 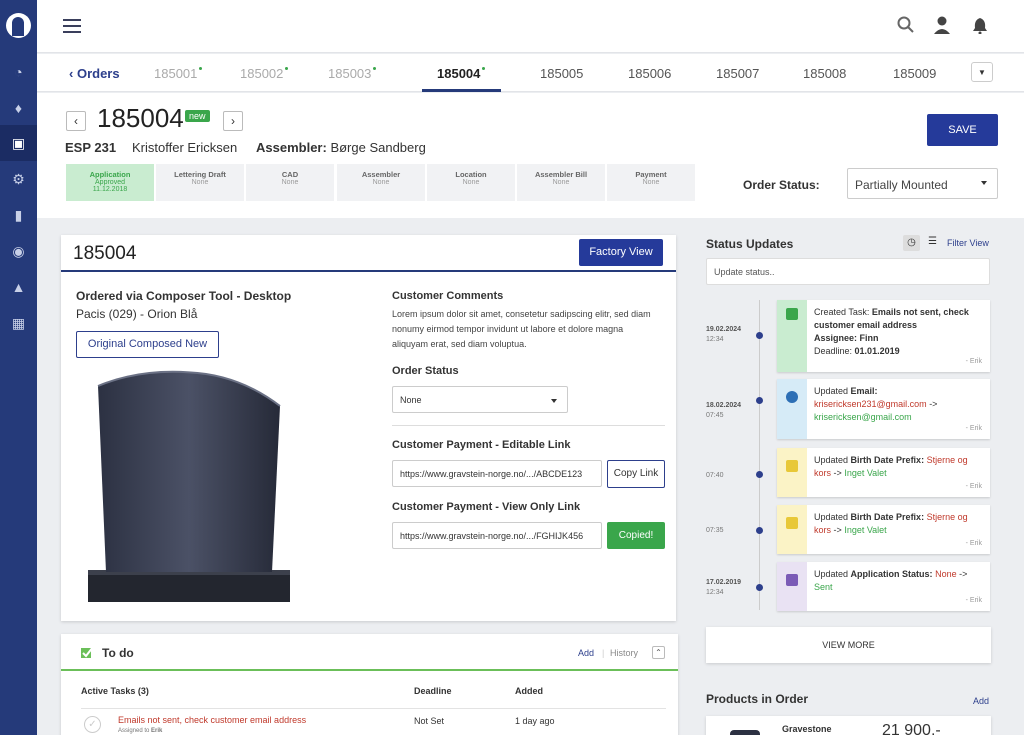 What do you see at coordinates (911, 728) in the screenshot?
I see `product-price: 21 900,-` at bounding box center [911, 728].